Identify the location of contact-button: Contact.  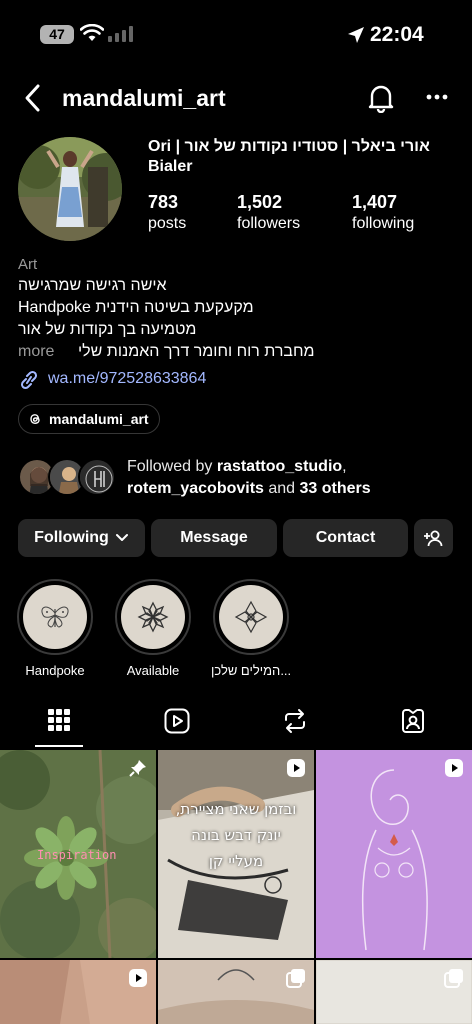
(345, 538).